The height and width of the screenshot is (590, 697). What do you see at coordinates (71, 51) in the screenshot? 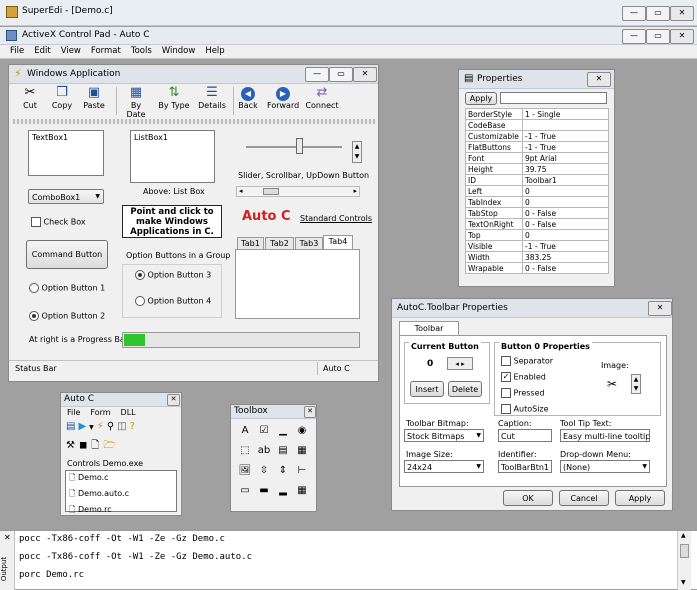
I see `menu-view: View` at bounding box center [71, 51].